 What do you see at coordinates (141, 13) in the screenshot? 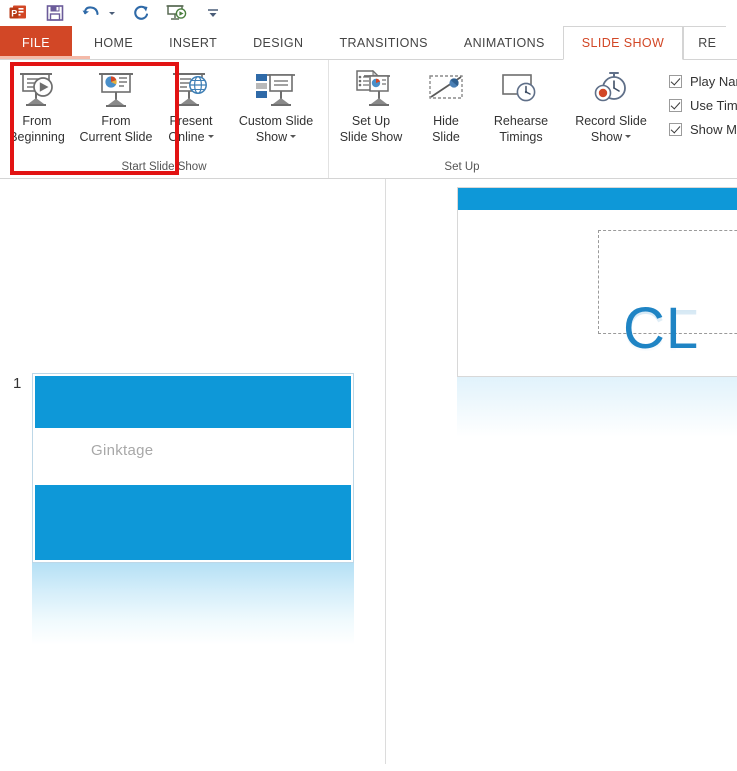
I see `redo-icon` at bounding box center [141, 13].